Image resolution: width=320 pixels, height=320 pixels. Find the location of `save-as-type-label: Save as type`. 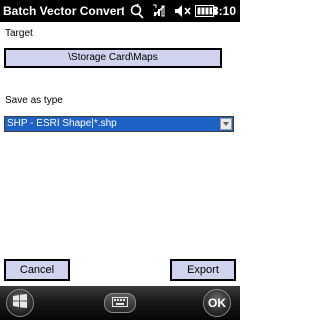

save-as-type-label: Save as type is located at coordinates (34, 100).